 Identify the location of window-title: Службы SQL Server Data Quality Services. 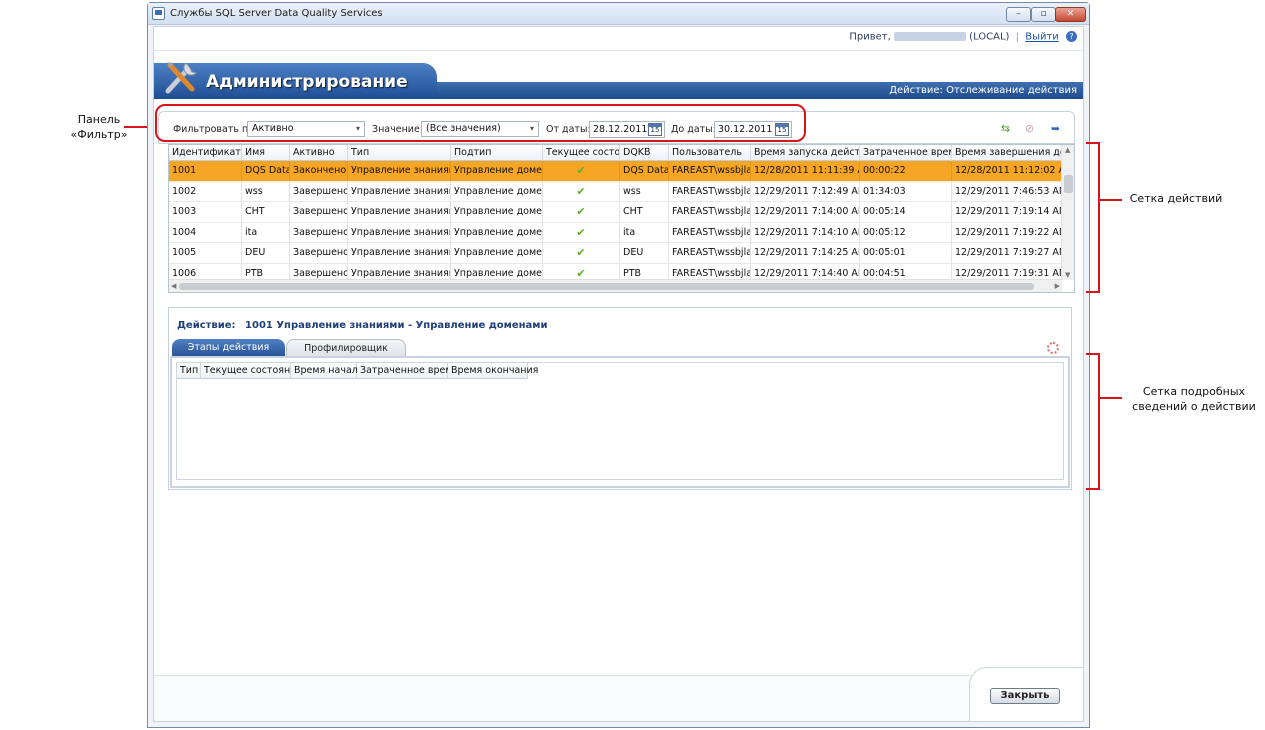
(276, 13).